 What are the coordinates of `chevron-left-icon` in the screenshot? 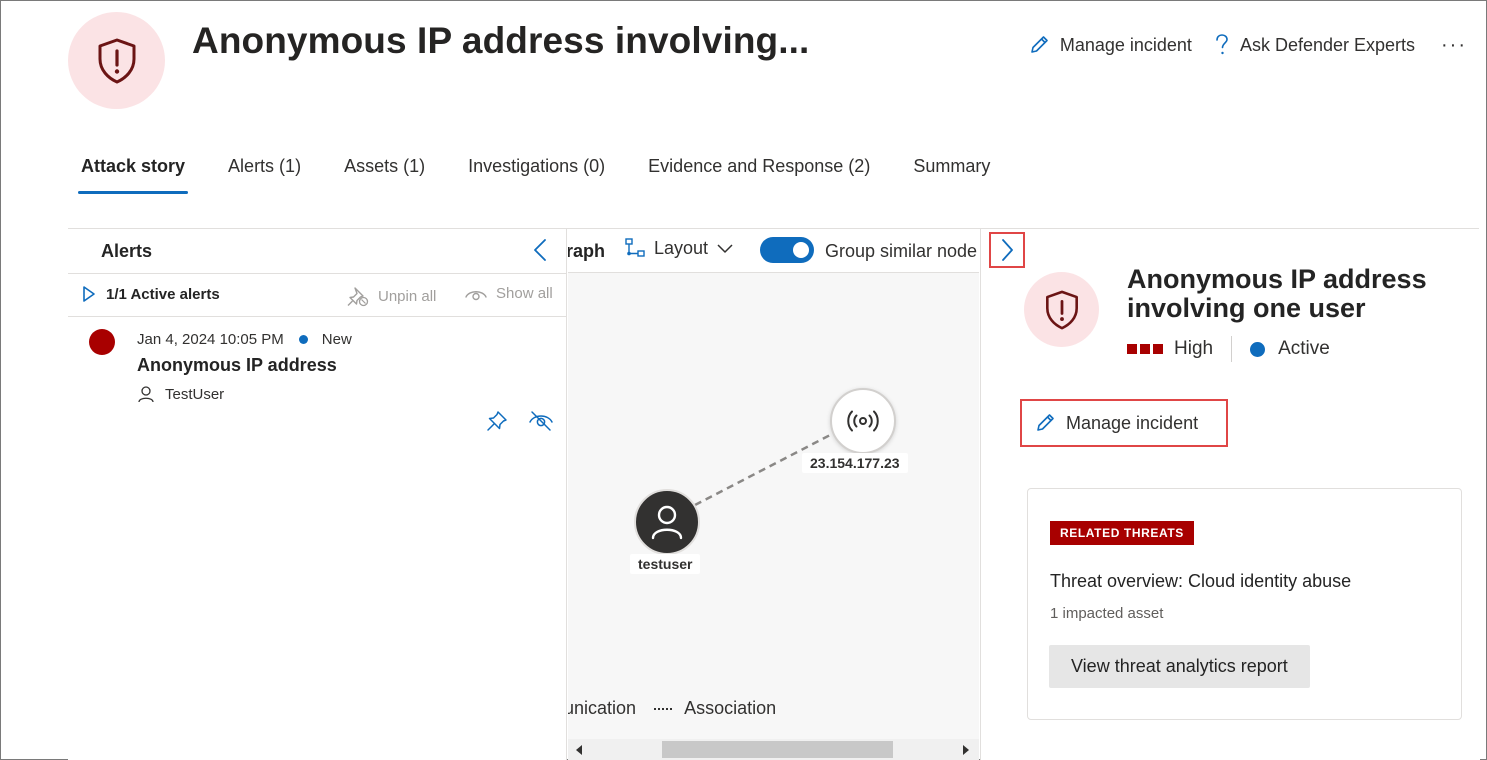 It's located at (540, 250).